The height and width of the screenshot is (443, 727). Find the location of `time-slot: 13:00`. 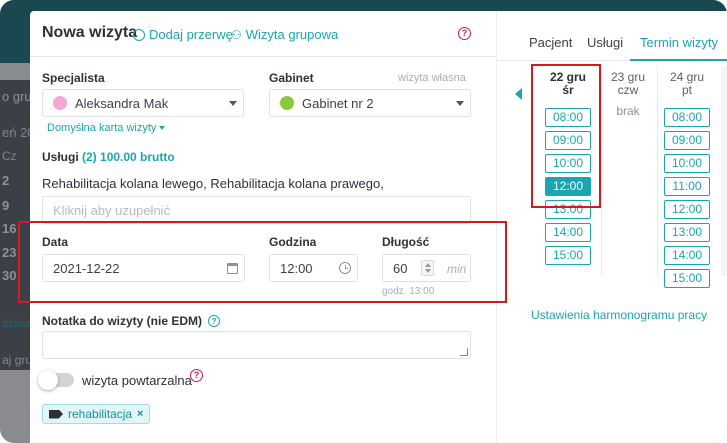

time-slot: 13:00 is located at coordinates (687, 232).